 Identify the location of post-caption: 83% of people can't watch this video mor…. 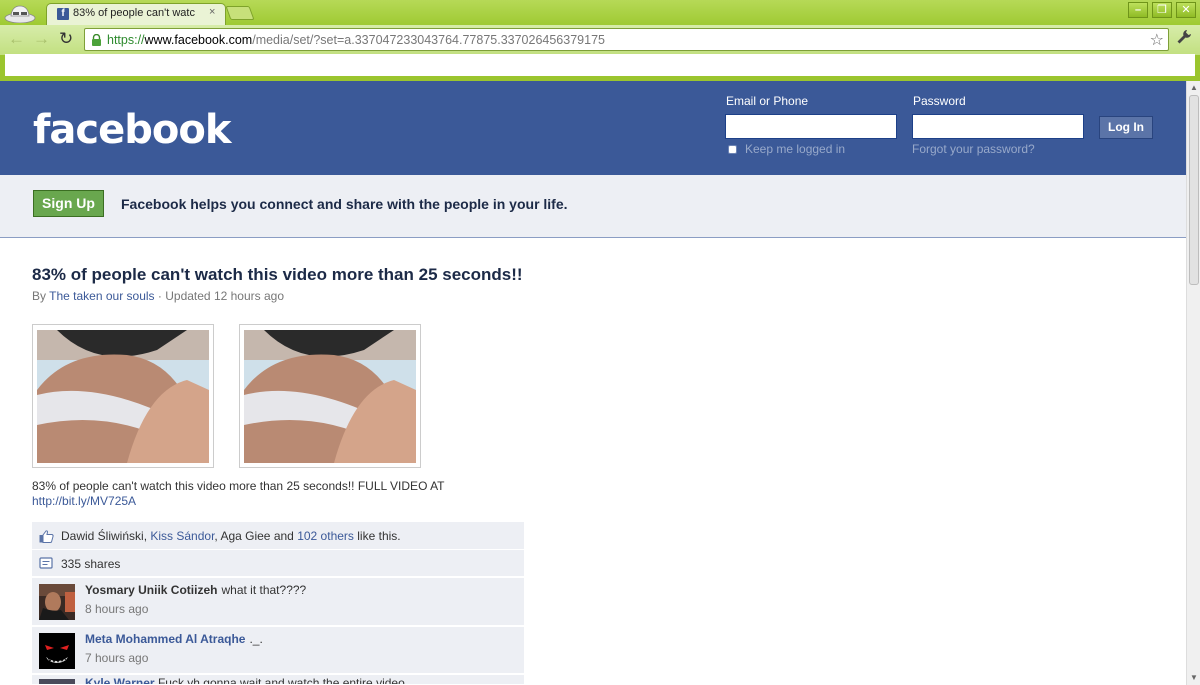
(282, 494).